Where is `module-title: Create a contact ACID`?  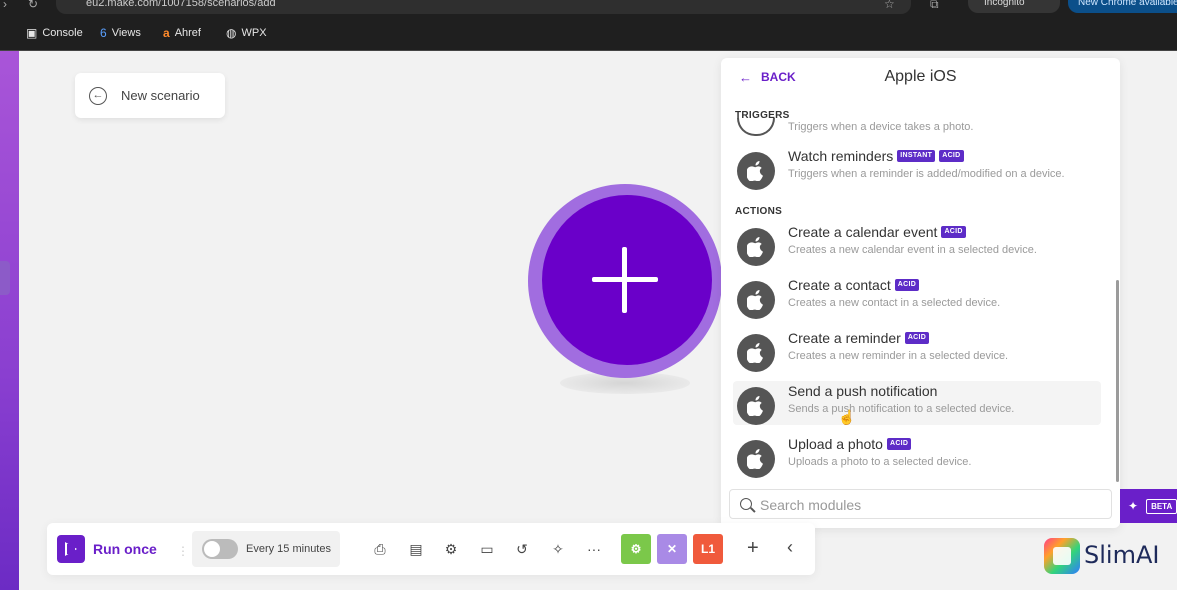 module-title: Create a contact ACID is located at coordinates (854, 285).